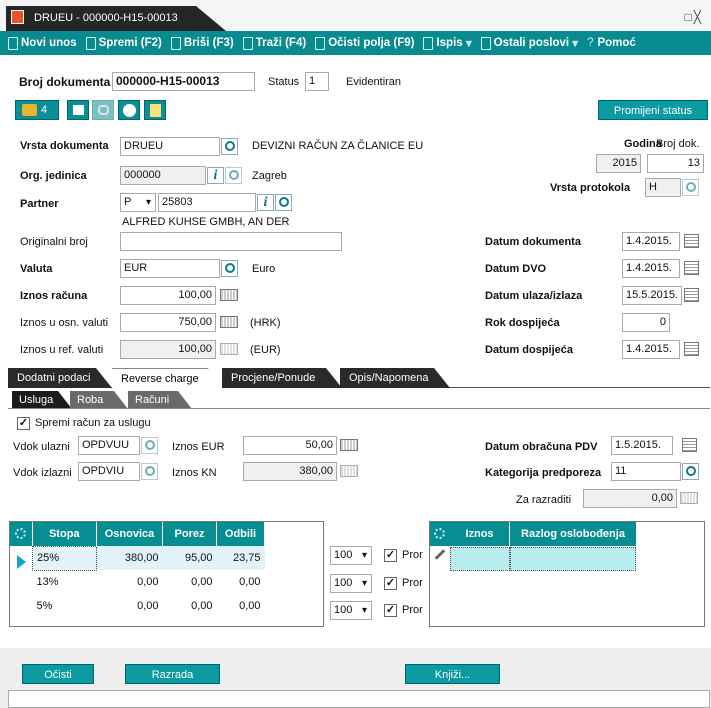 Image resolution: width=711 pixels, height=708 pixels. Describe the element at coordinates (168, 322) in the screenshot. I see `base-amount-field: 750,00` at that location.